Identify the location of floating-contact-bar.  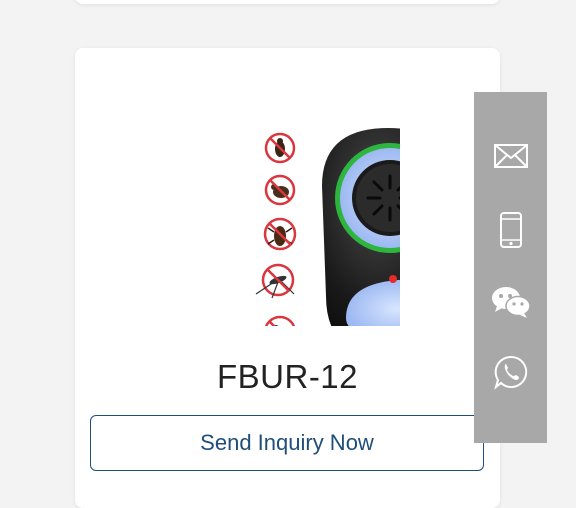
(510, 267).